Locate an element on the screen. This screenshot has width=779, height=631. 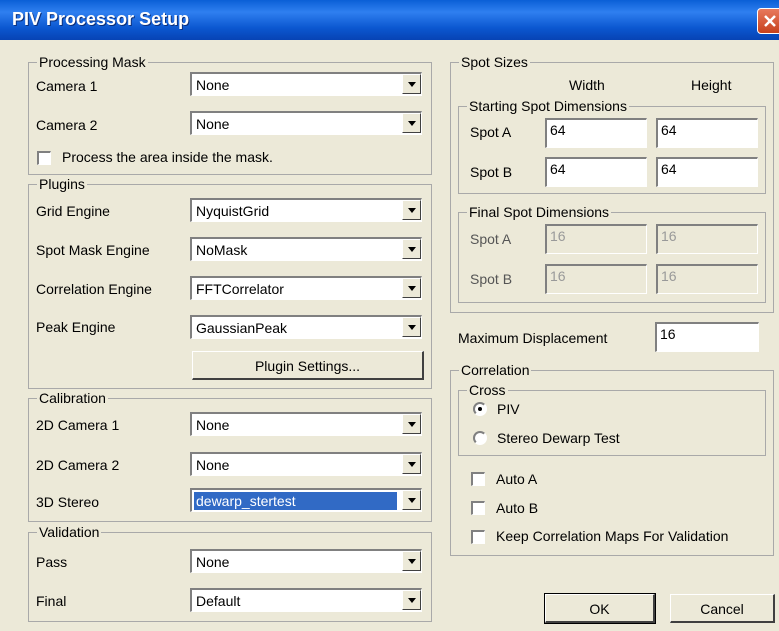
piv-label: PIV is located at coordinates (508, 409).